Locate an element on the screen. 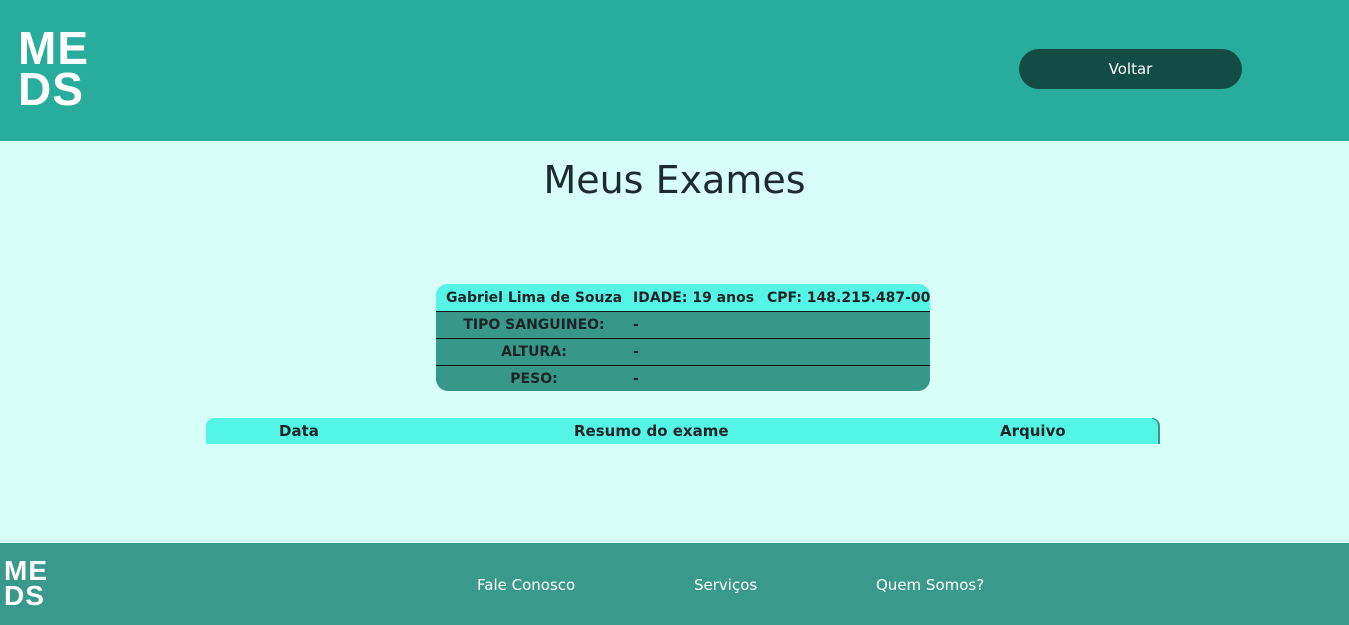  meds-logo: ME DS is located at coordinates (53, 70).